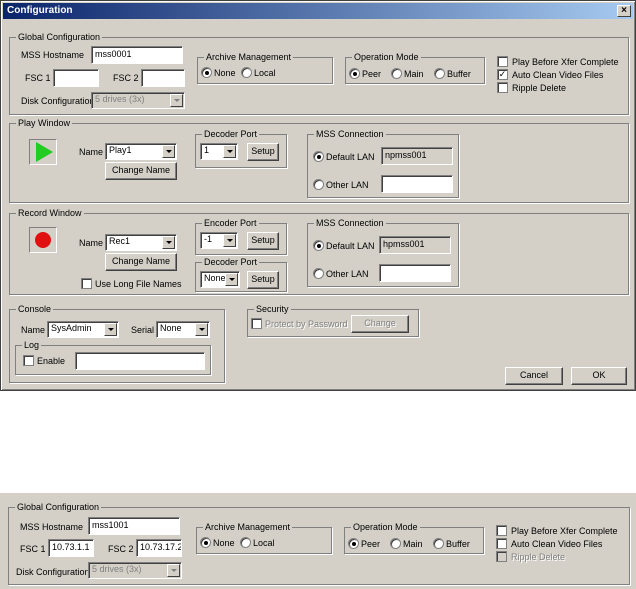  I want to click on play-change-name-button: Change Name, so click(141, 171).